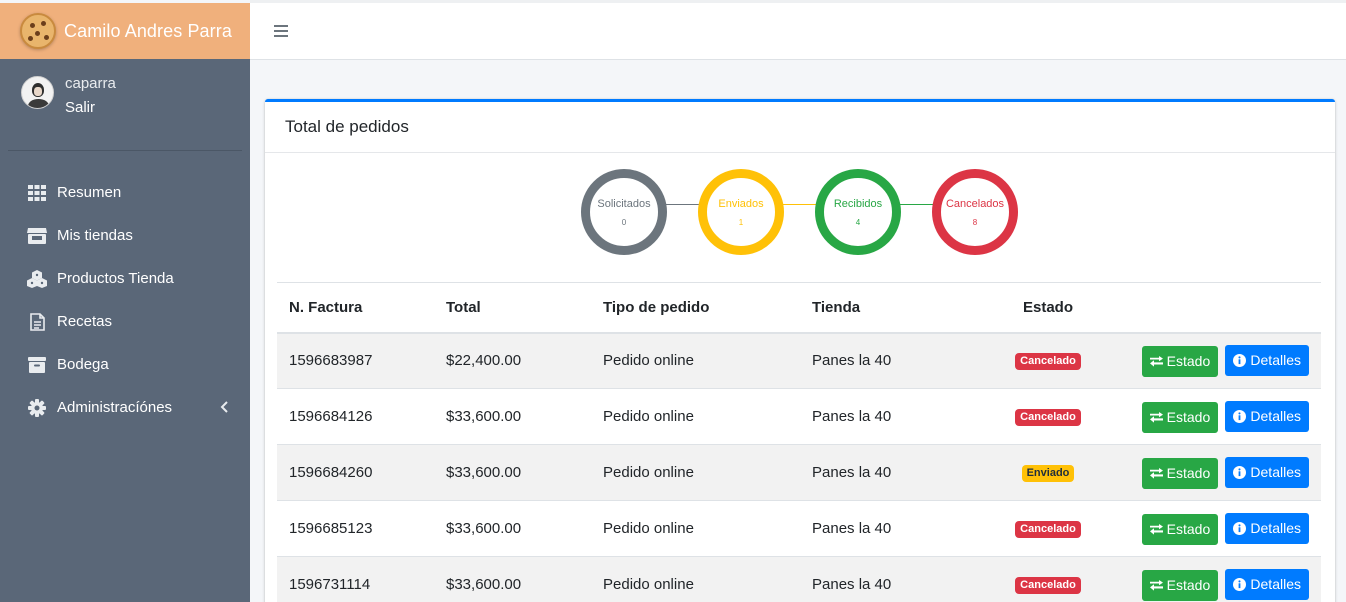 This screenshot has width=1346, height=602. I want to click on step-label: Cancelados, so click(975, 203).